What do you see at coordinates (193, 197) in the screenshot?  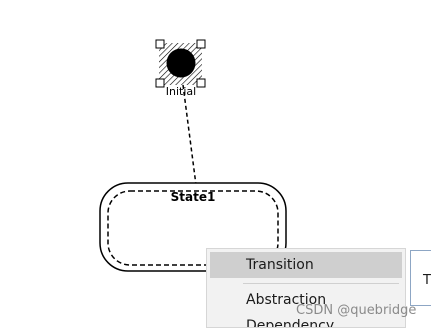 I see `state-label: State1` at bounding box center [193, 197].